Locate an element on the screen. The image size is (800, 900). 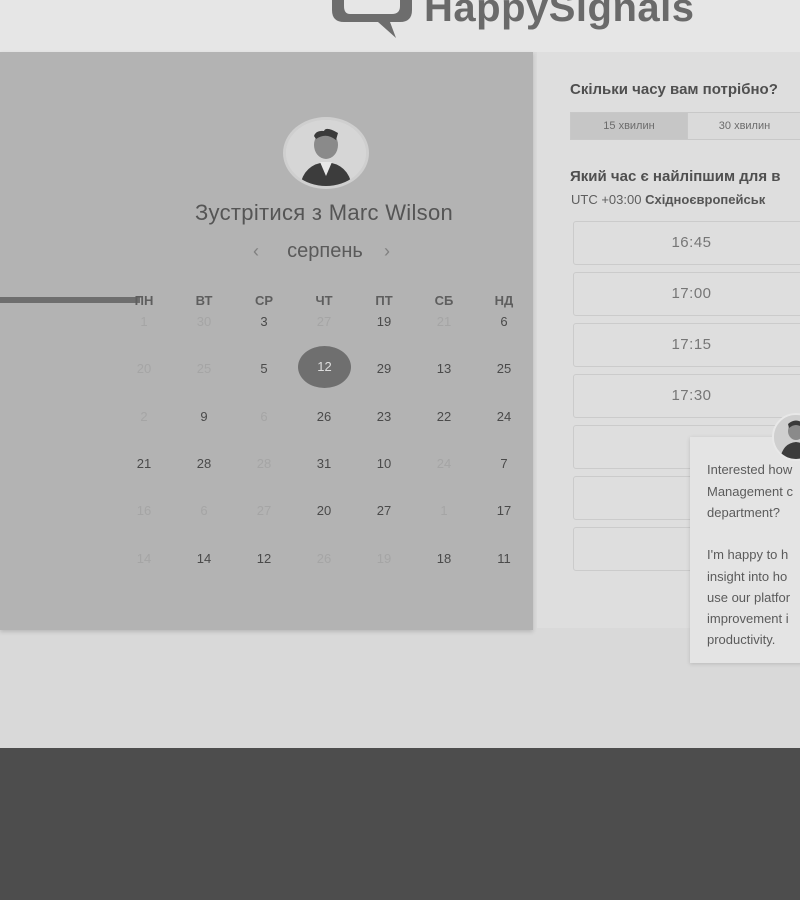
calendar-day: 7 is located at coordinates (504, 463).